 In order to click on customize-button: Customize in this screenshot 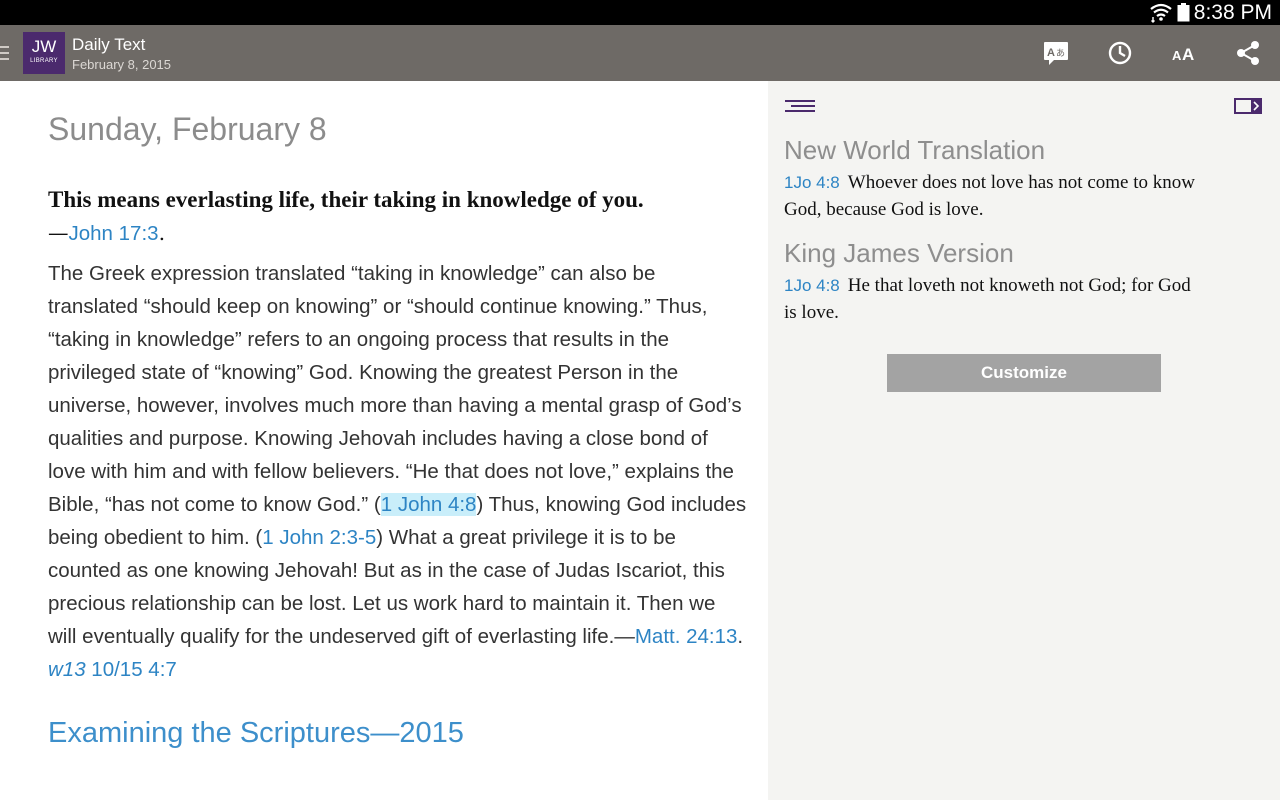, I will do `click(1024, 373)`.